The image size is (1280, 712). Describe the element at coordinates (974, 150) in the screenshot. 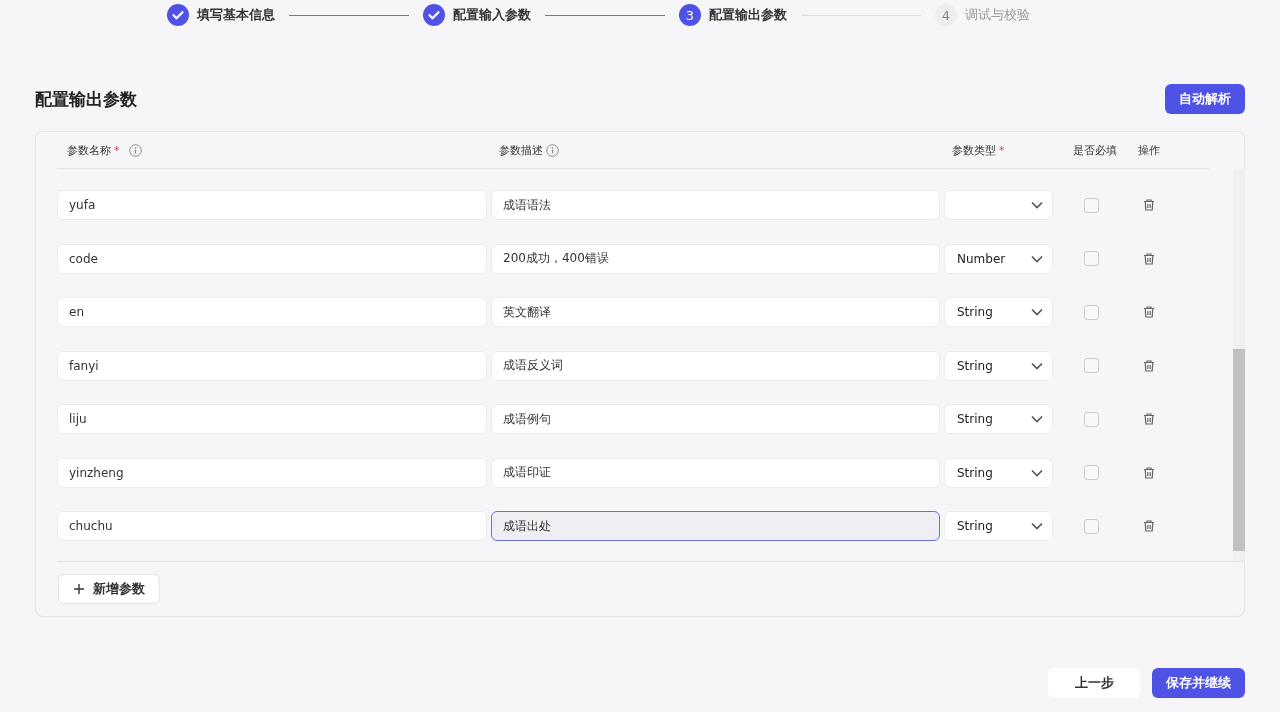

I see `column-header: 参数类型` at that location.